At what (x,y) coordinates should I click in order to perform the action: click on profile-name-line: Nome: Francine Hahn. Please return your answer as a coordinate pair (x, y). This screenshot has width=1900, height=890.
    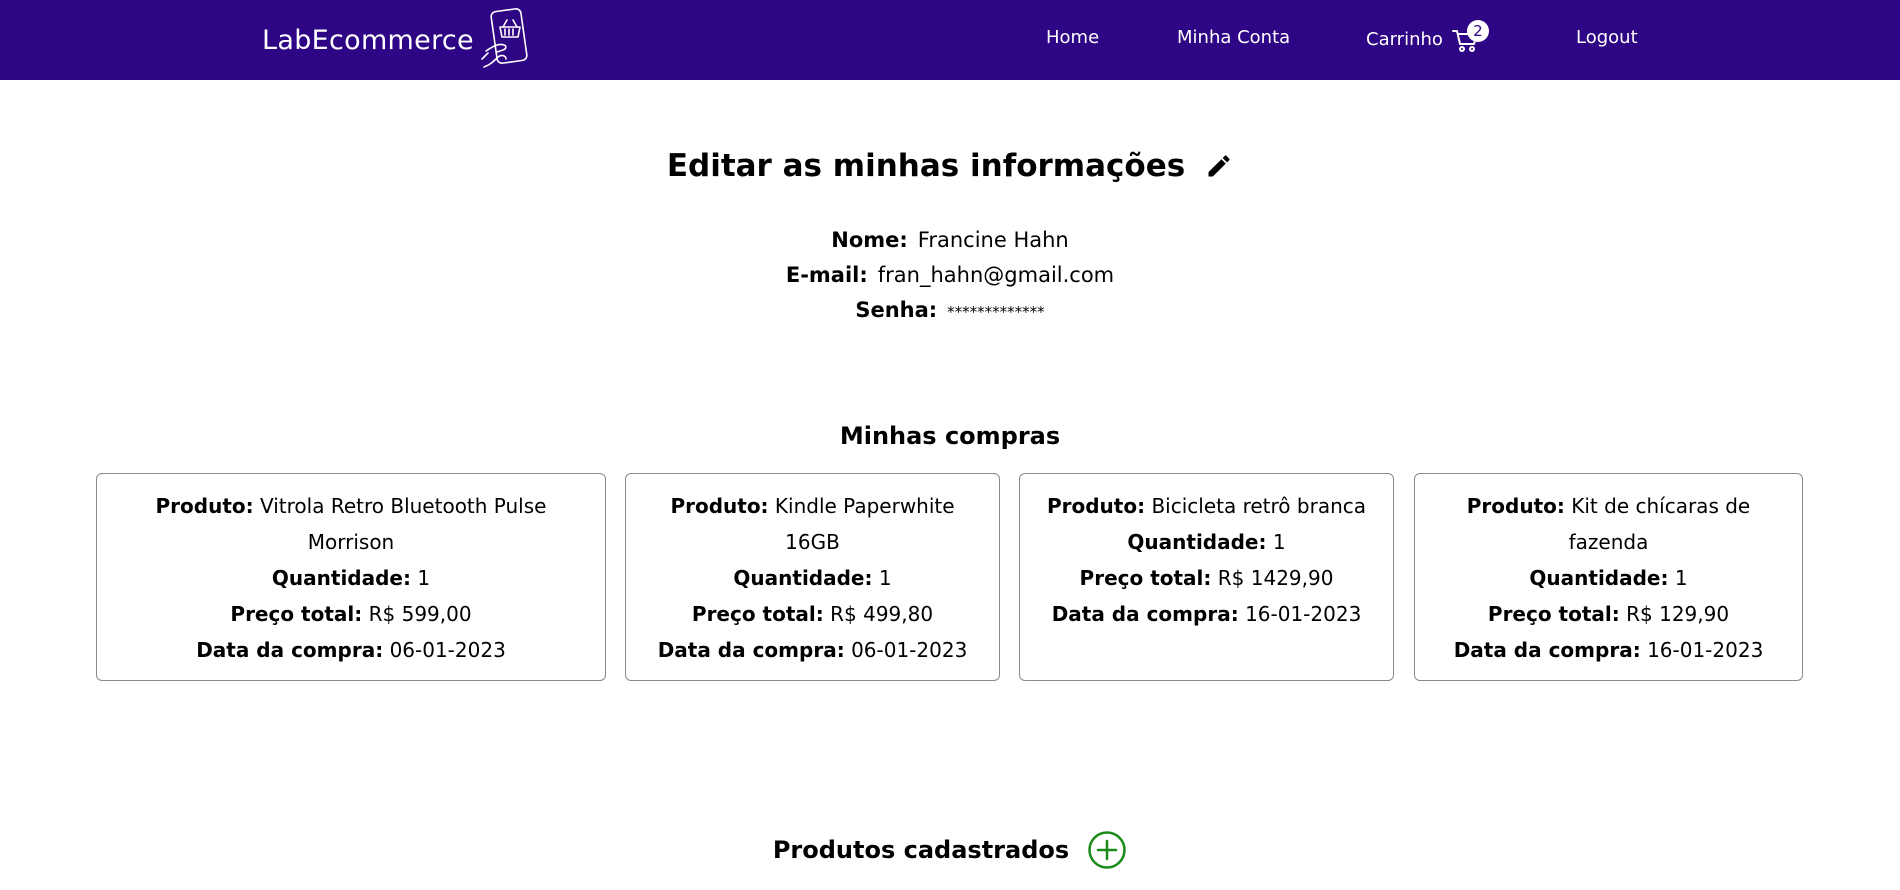
    Looking at the image, I should click on (950, 240).